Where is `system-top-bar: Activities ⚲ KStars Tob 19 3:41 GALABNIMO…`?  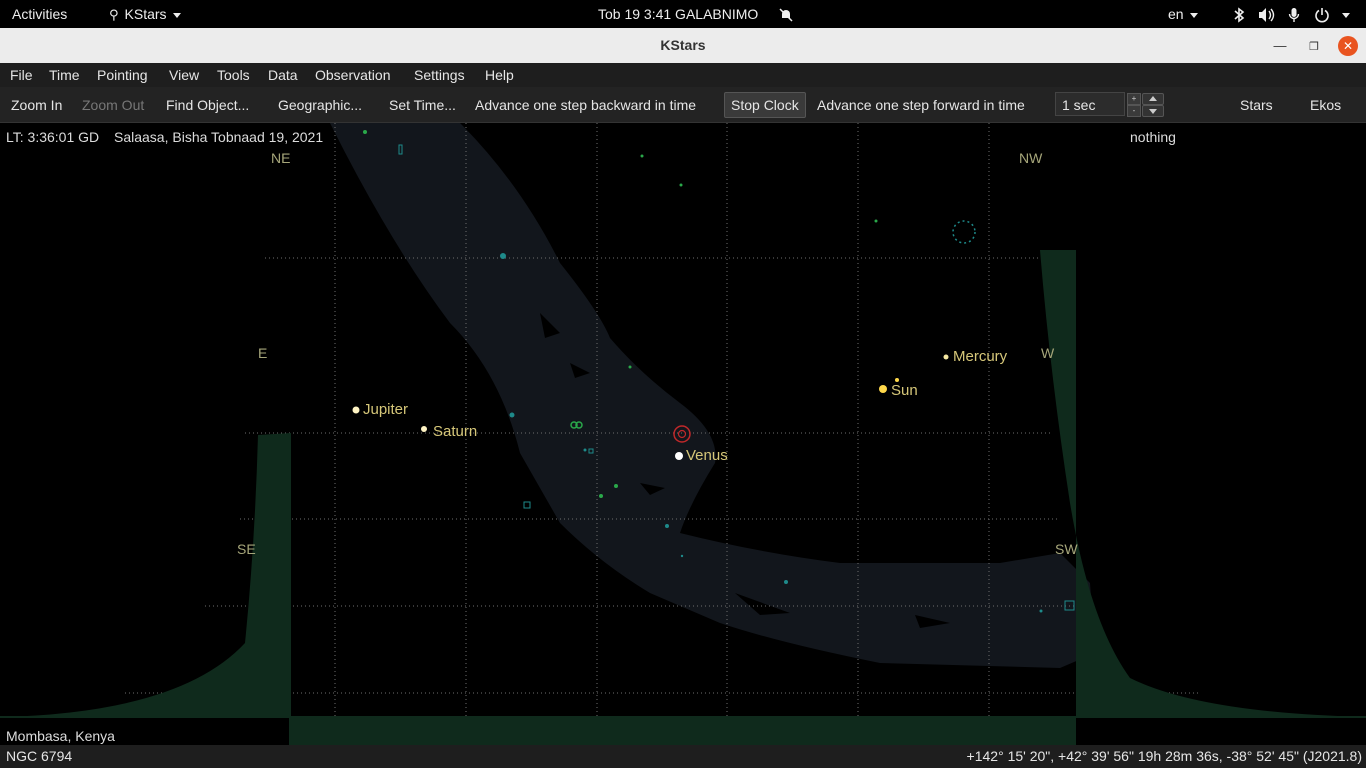
system-top-bar: Activities ⚲ KStars Tob 19 3:41 GALABNIMO… is located at coordinates (683, 14).